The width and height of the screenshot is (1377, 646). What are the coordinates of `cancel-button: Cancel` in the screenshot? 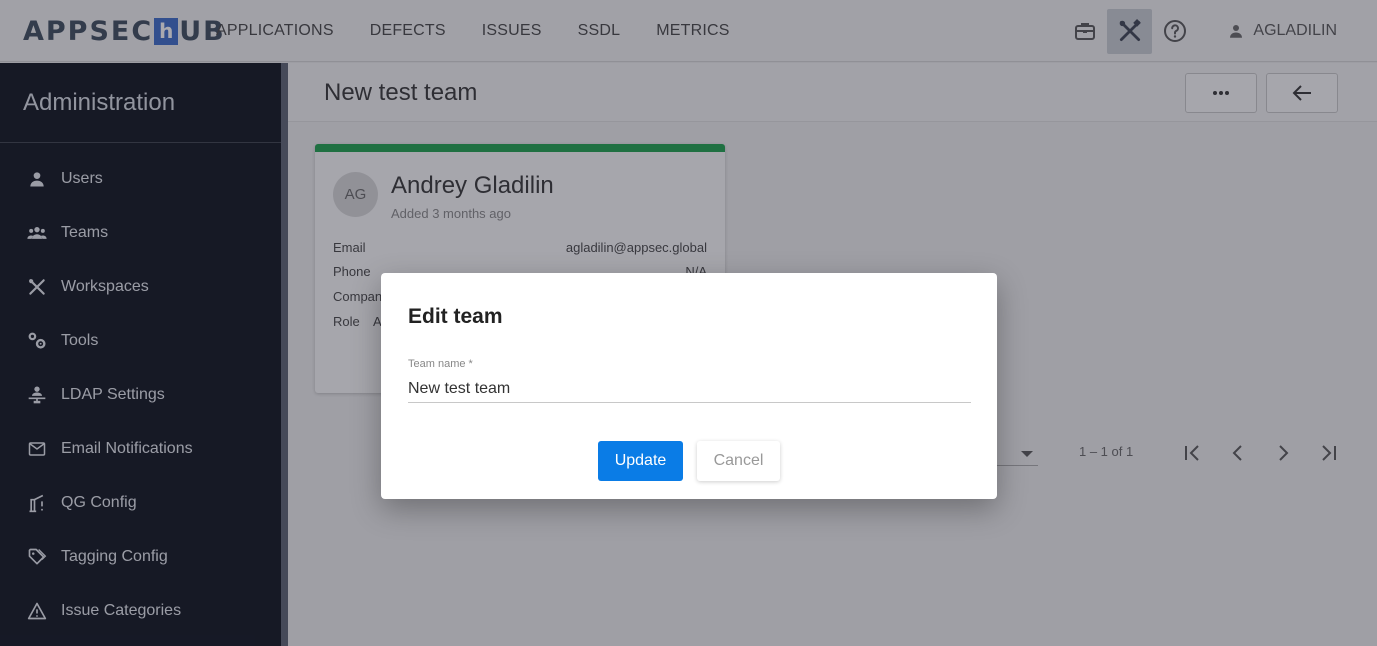 It's located at (738, 461).